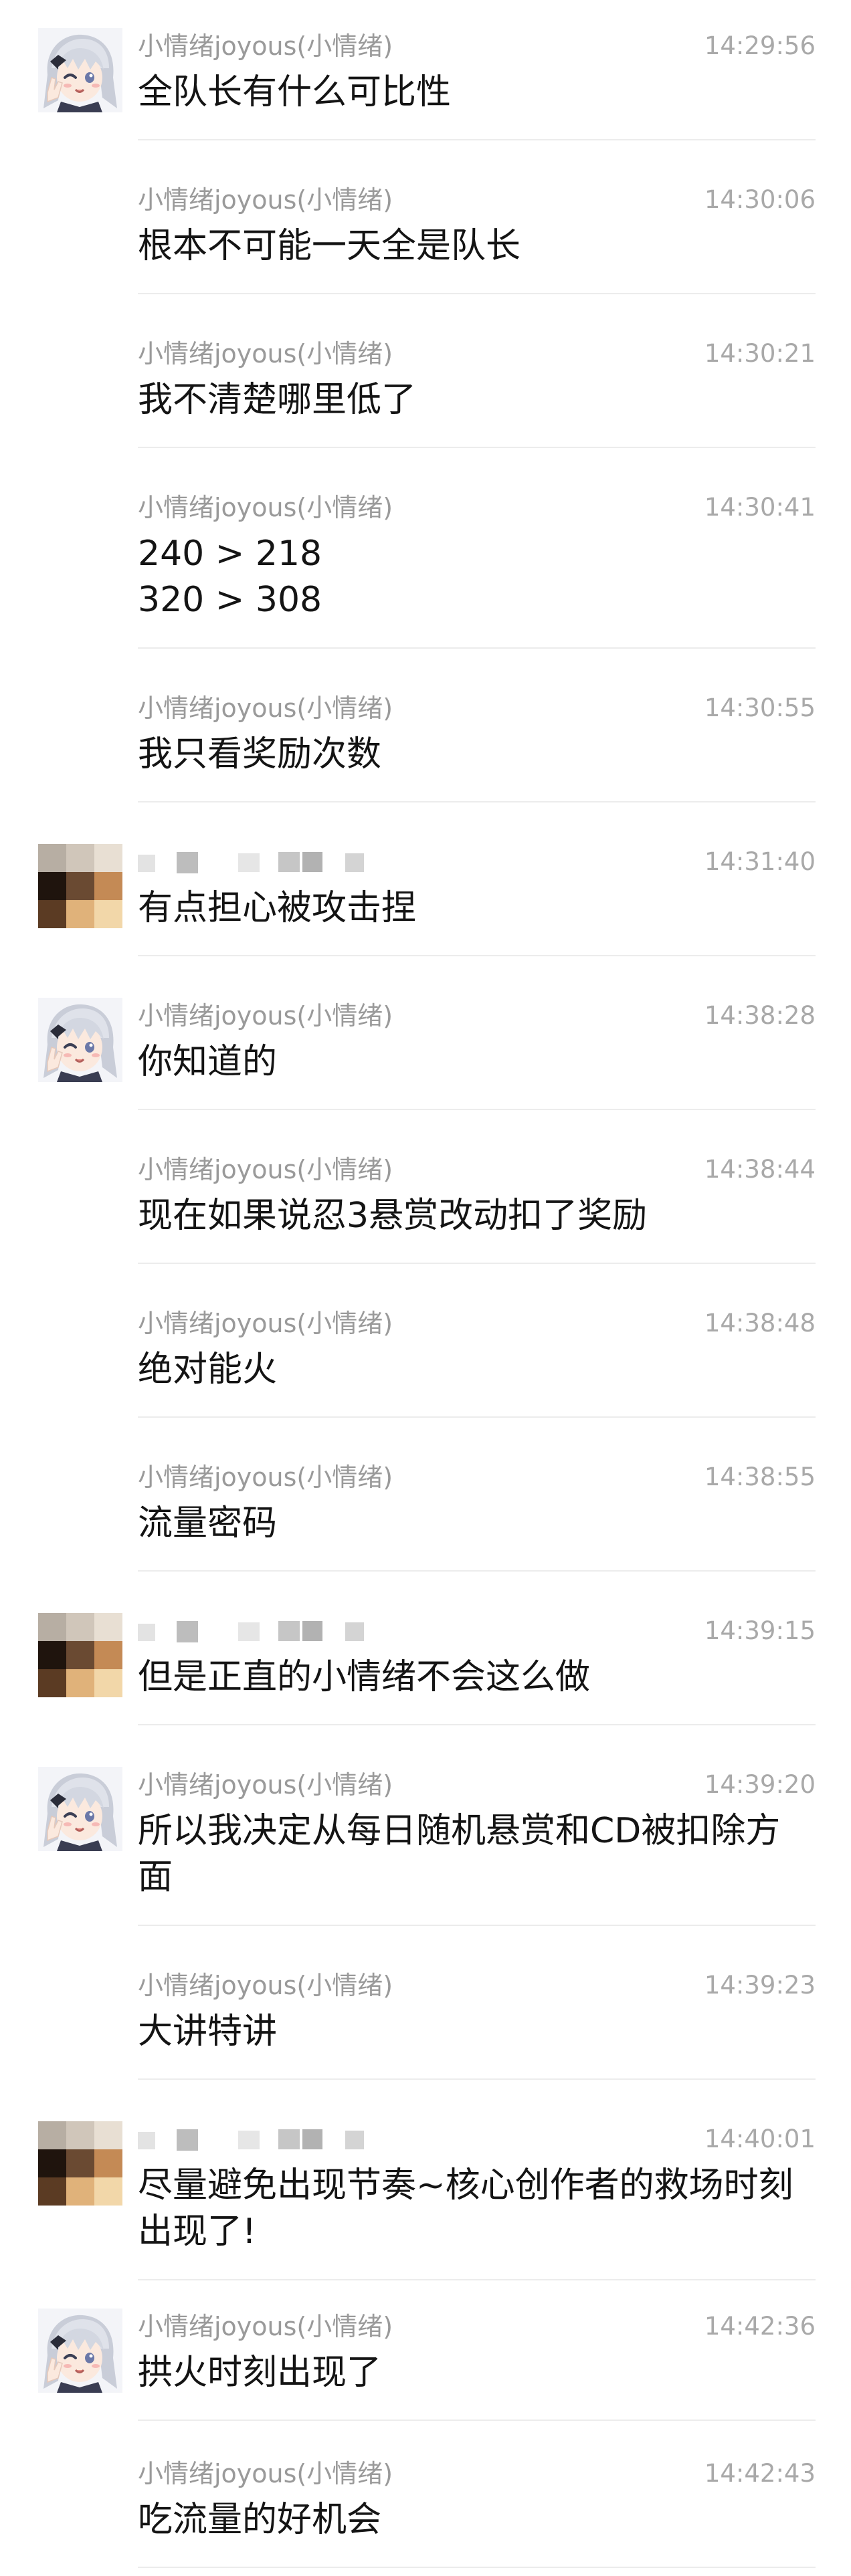 This screenshot has width=851, height=2576. What do you see at coordinates (760, 199) in the screenshot?
I see `message-time: 14:30:06` at bounding box center [760, 199].